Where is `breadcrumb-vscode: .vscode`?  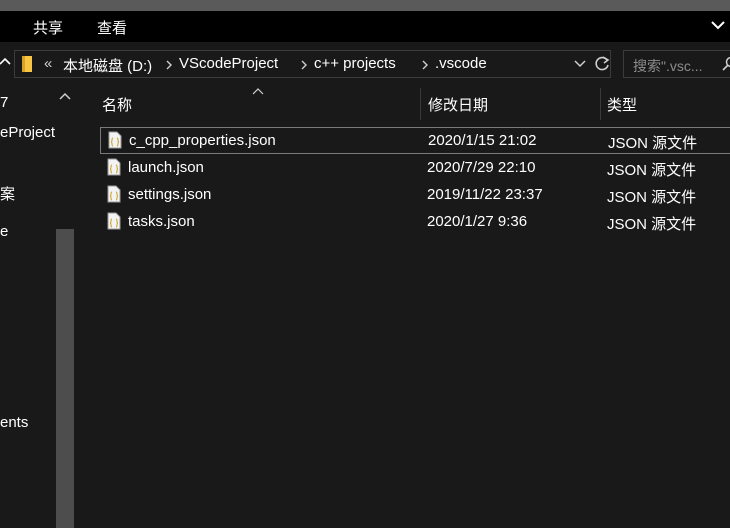 breadcrumb-vscode: .vscode is located at coordinates (461, 63).